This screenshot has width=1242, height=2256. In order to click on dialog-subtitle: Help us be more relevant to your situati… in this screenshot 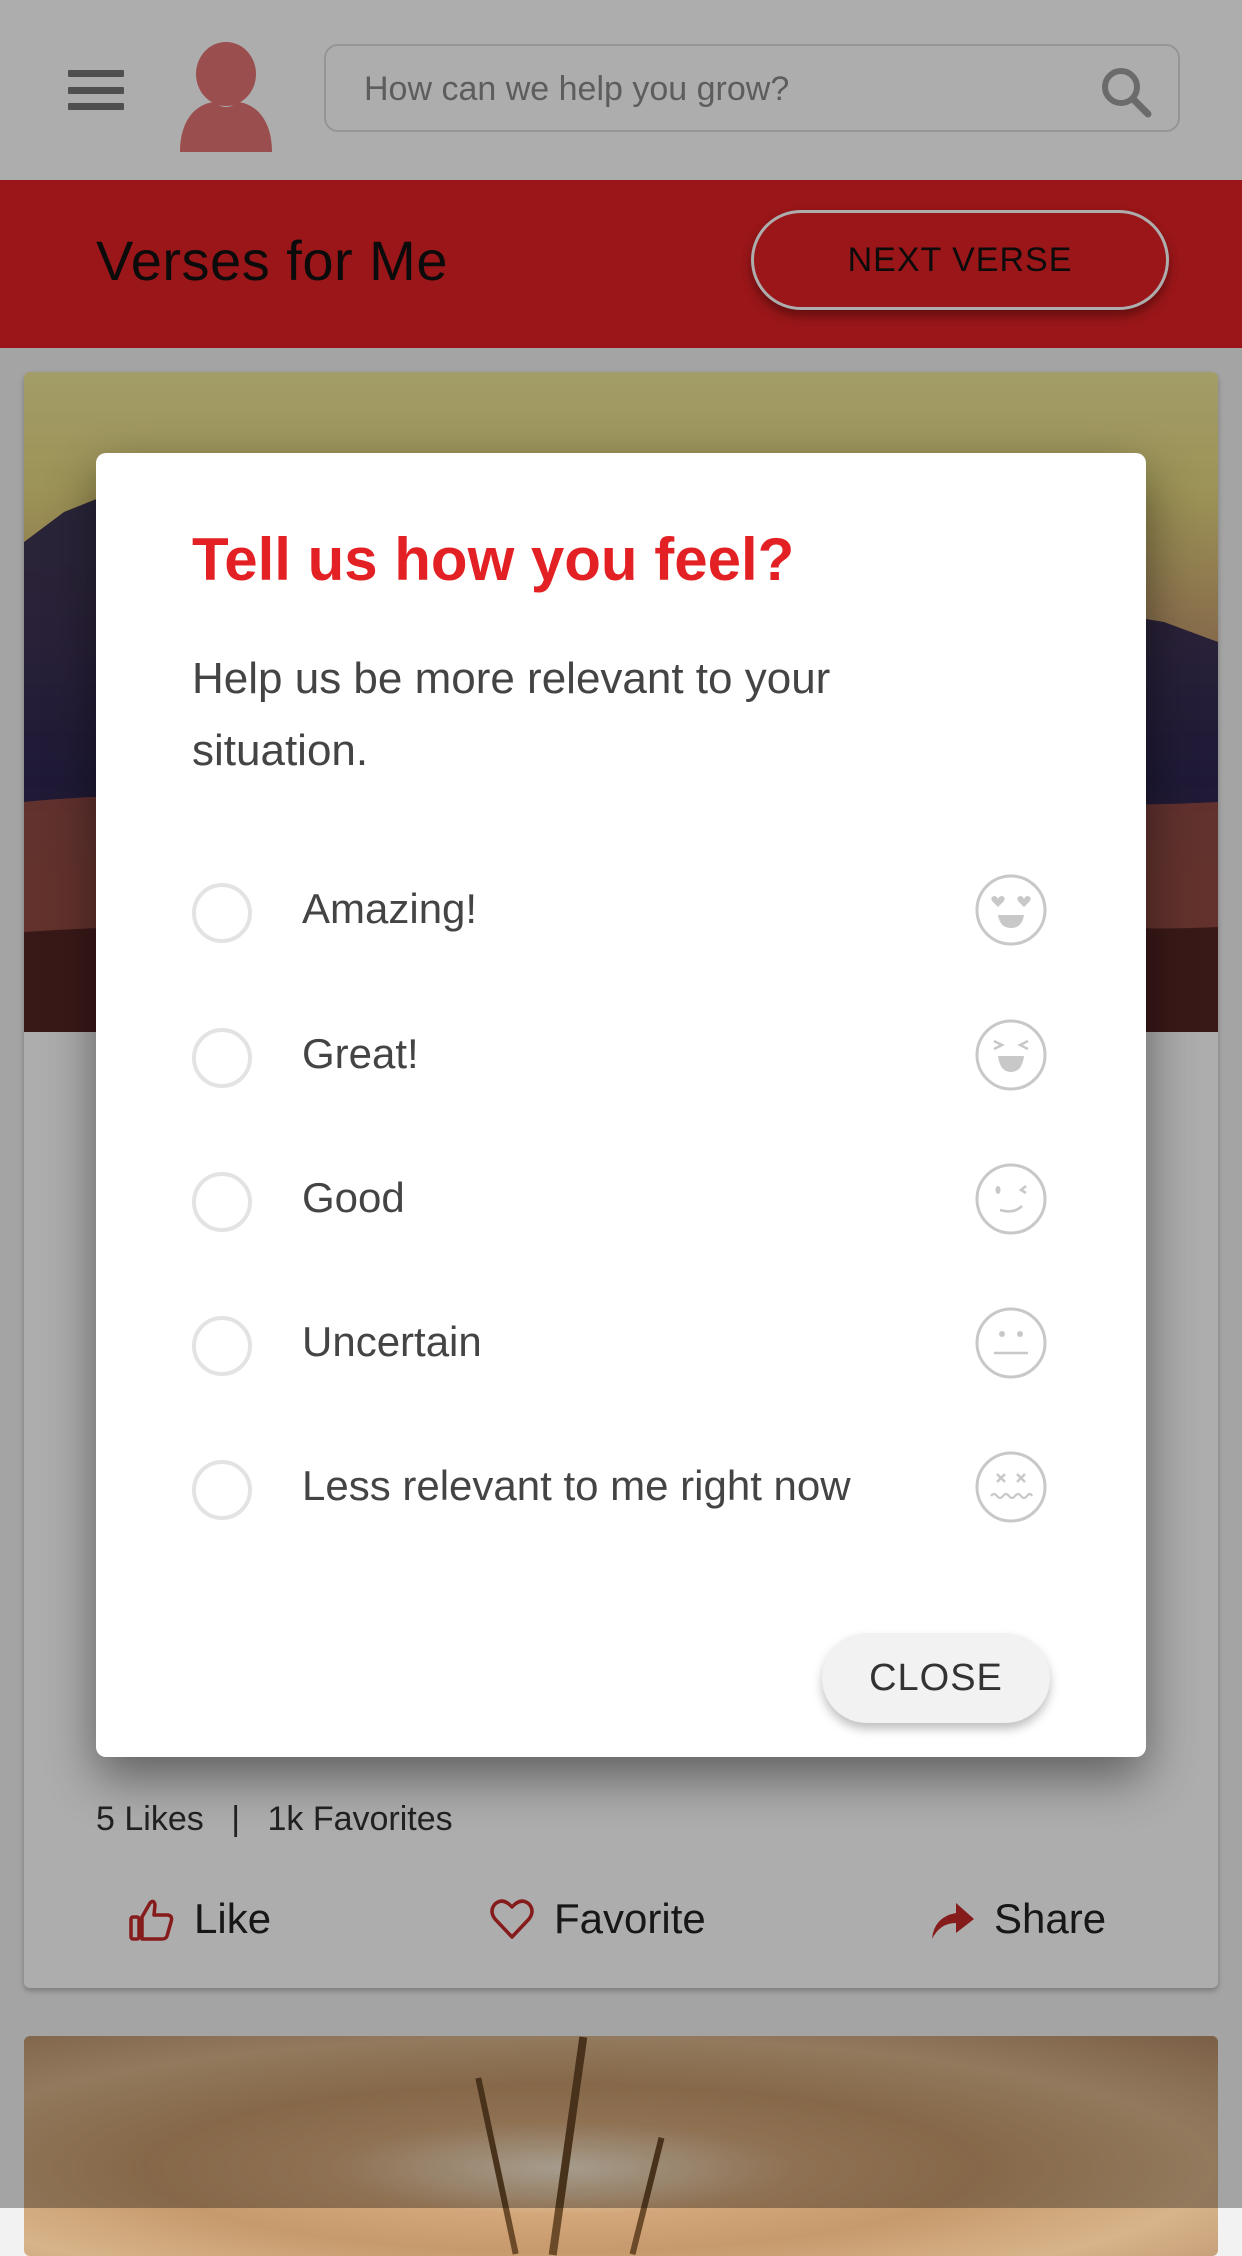, I will do `click(511, 714)`.